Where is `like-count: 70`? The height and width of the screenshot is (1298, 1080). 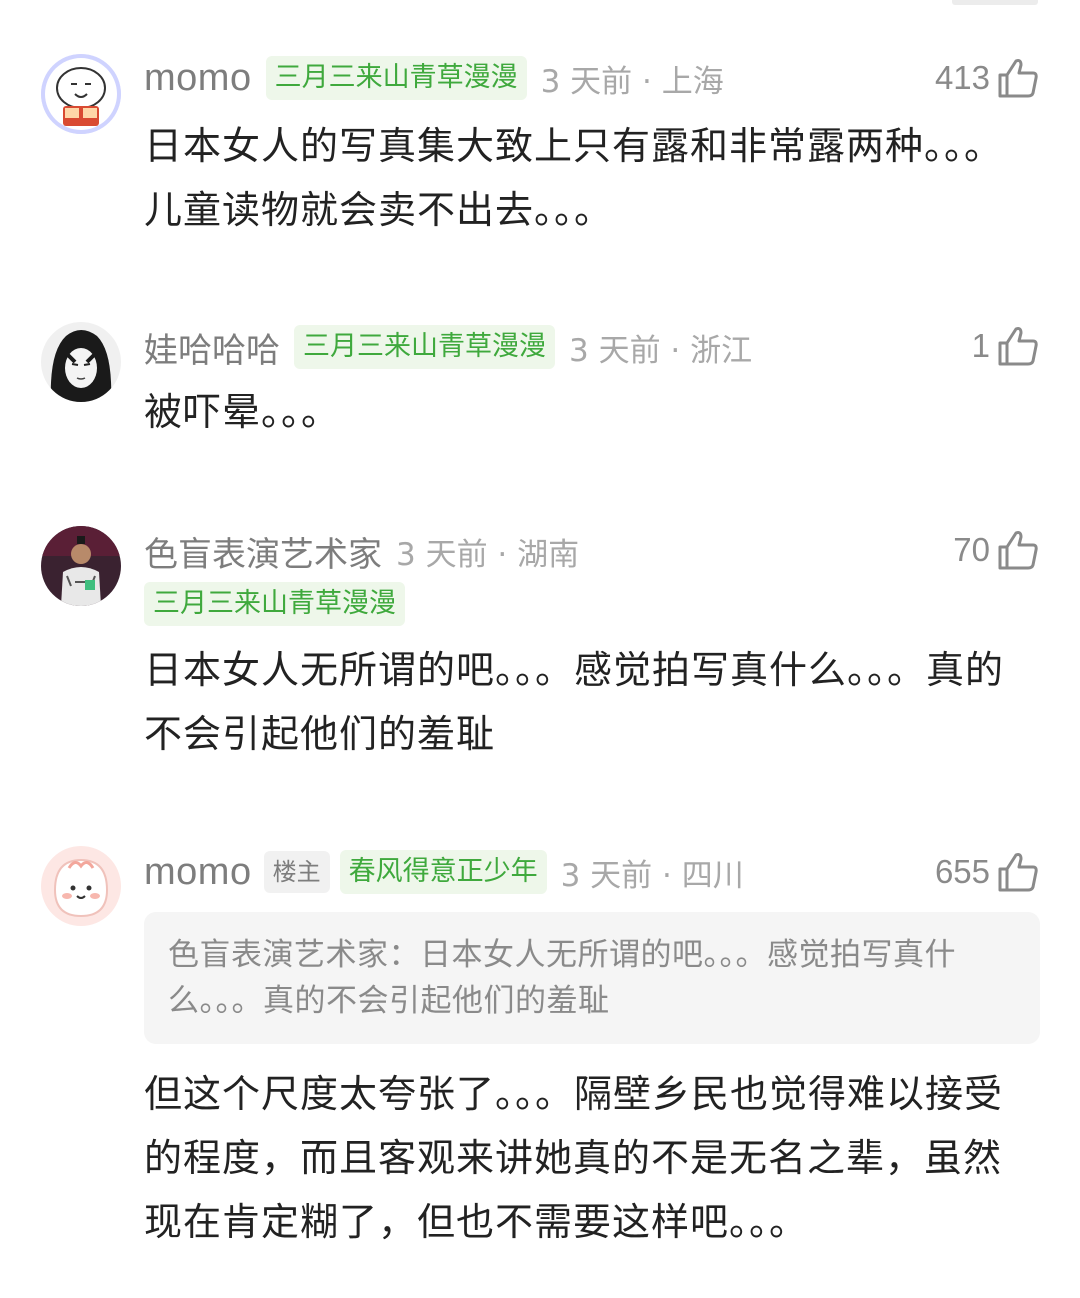 like-count: 70 is located at coordinates (971, 549).